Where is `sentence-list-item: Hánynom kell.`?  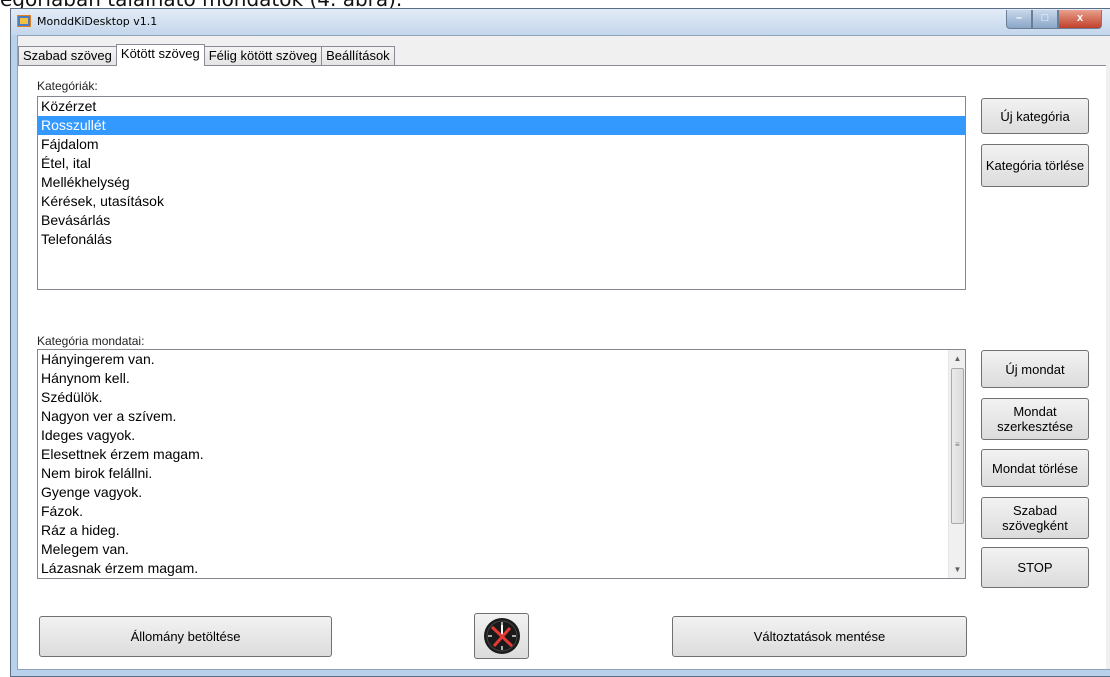
sentence-list-item: Hánynom kell. is located at coordinates (493, 378).